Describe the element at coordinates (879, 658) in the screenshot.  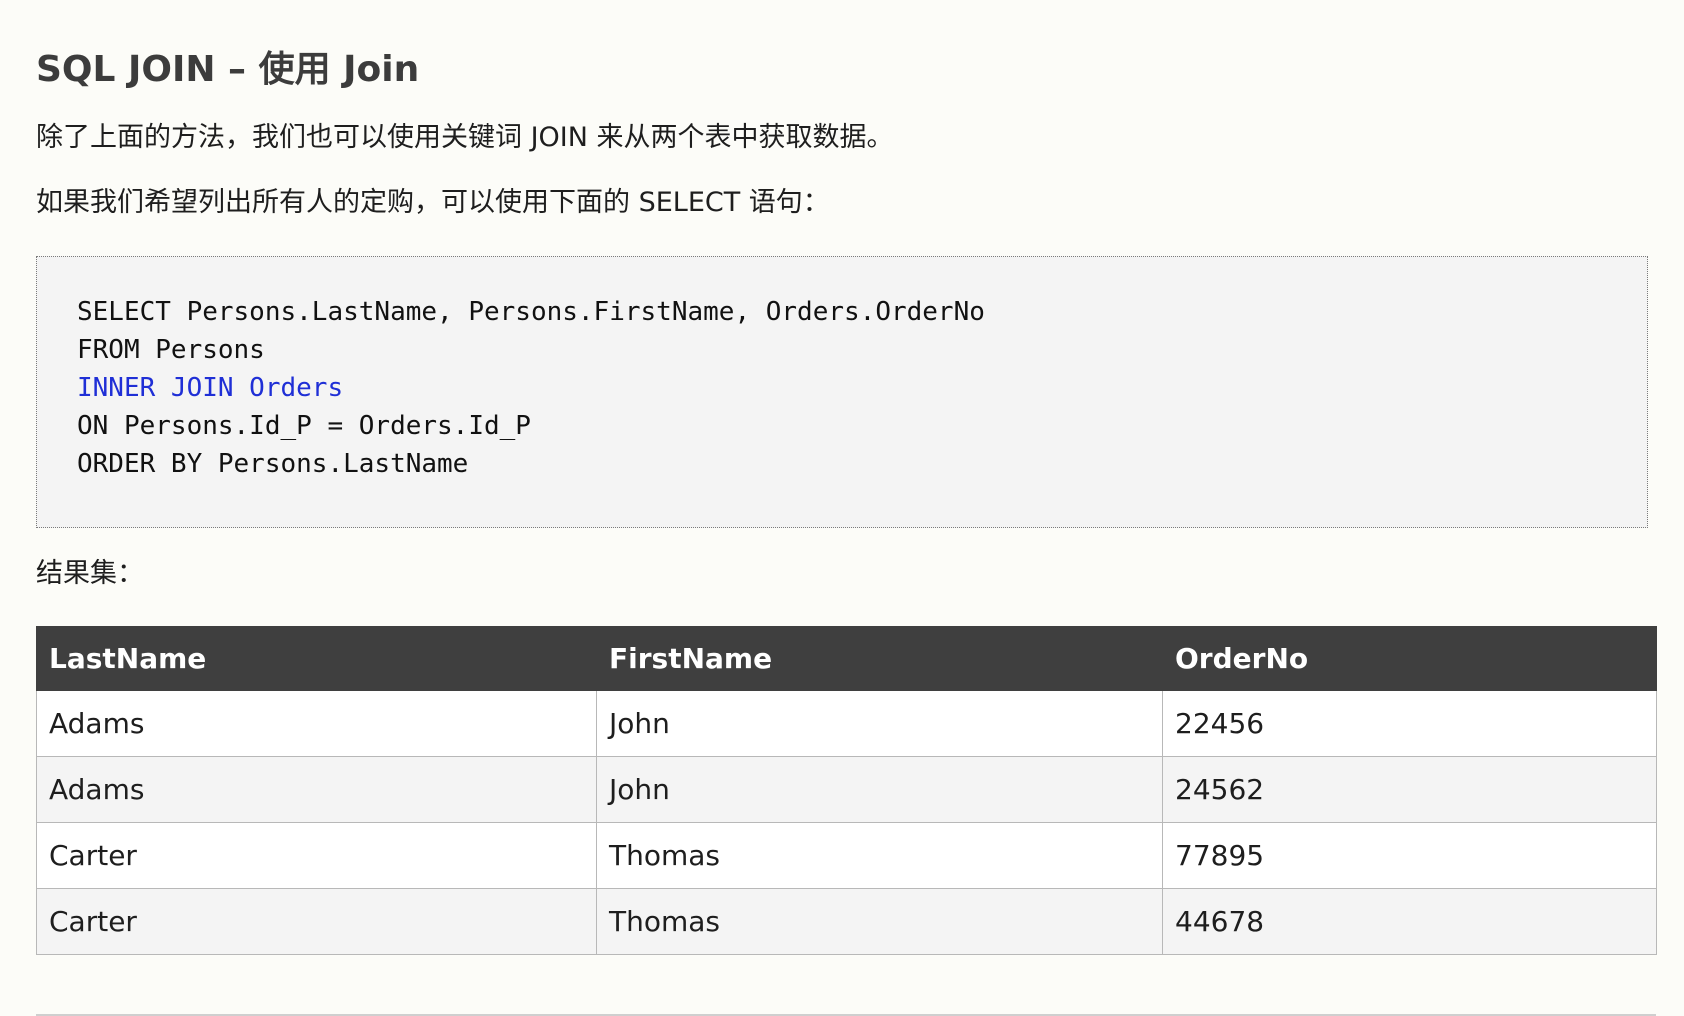
I see `column-header-firstname: FirstName` at that location.